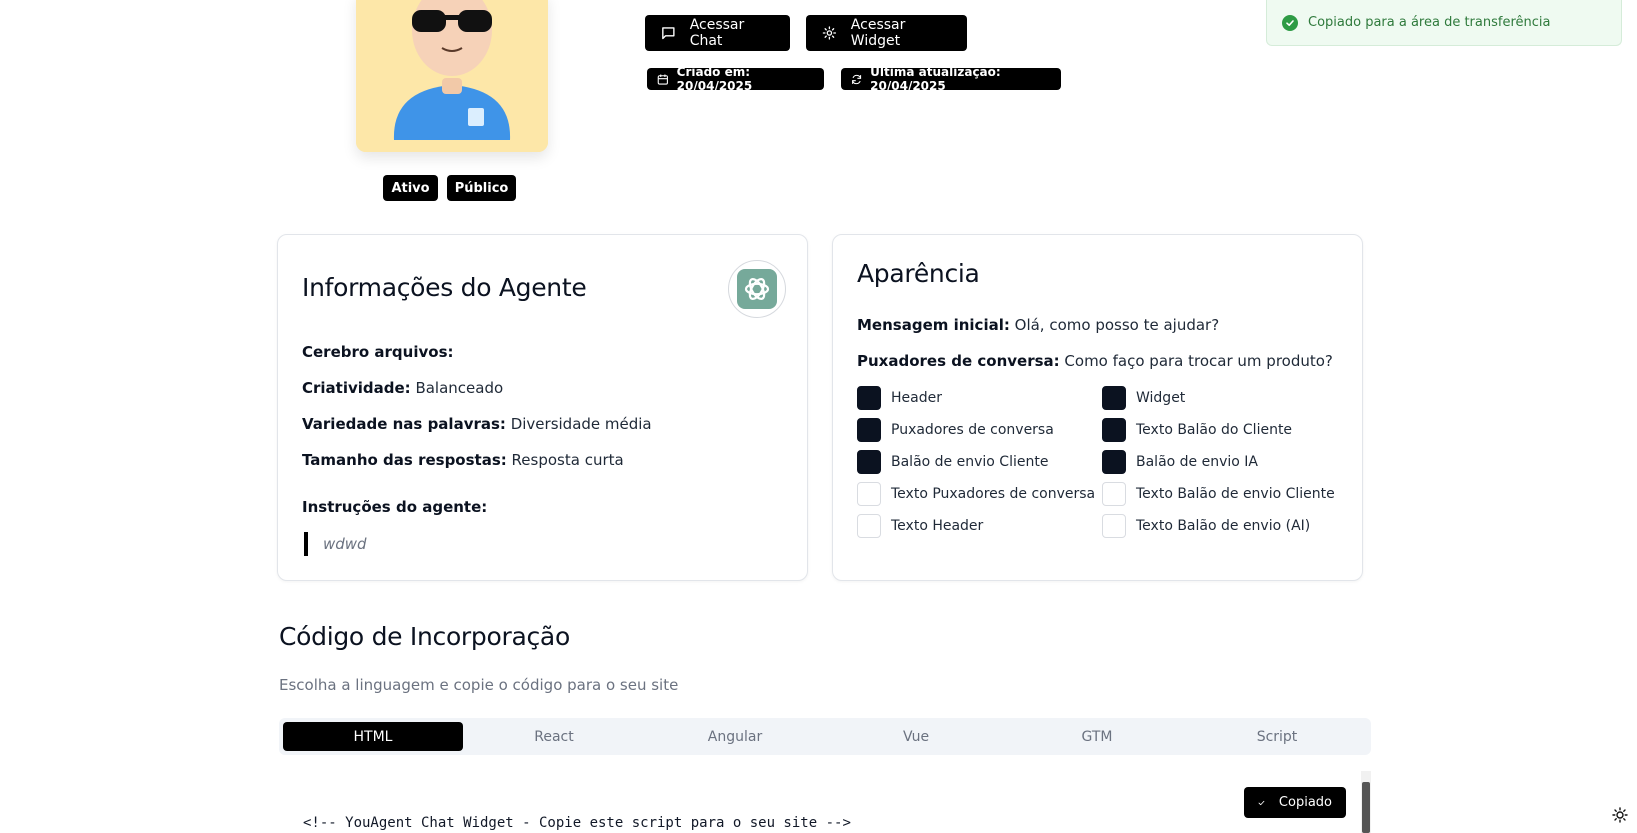 This screenshot has width=1637, height=833. What do you see at coordinates (958, 361) in the screenshot?
I see `pullers-label: Puxadores de conversa:` at bounding box center [958, 361].